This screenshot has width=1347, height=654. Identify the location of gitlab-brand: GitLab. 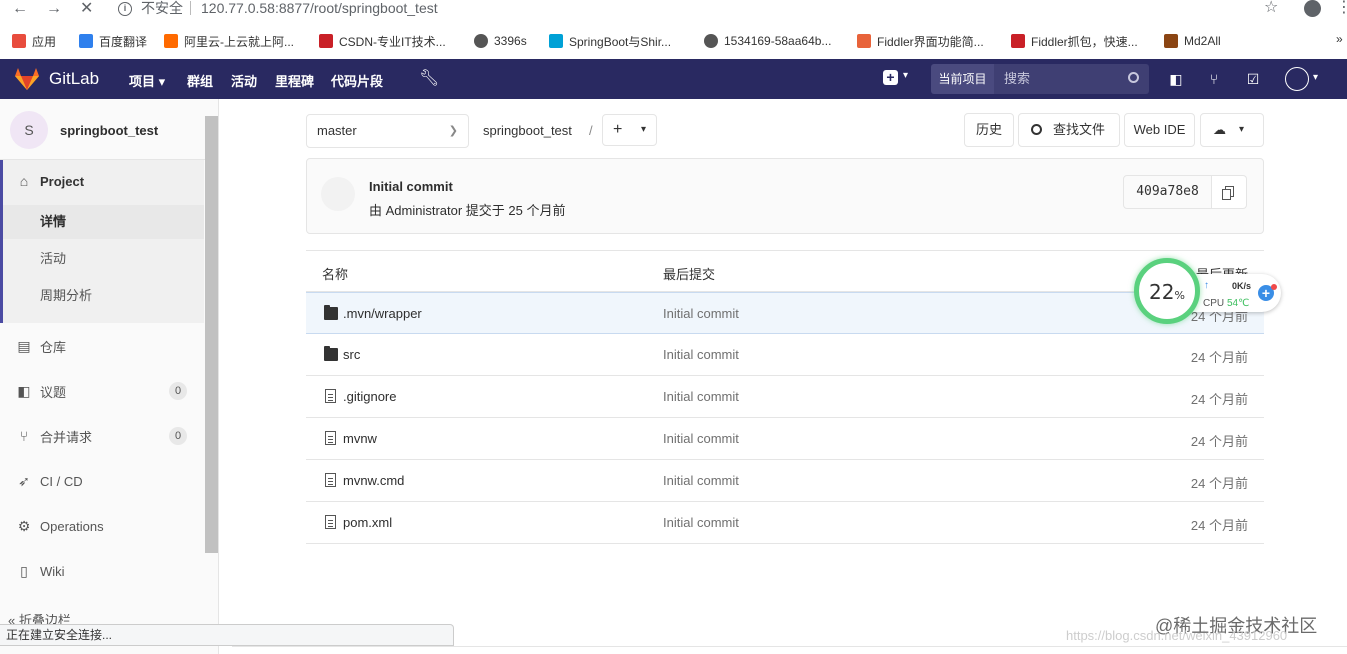
(74, 79).